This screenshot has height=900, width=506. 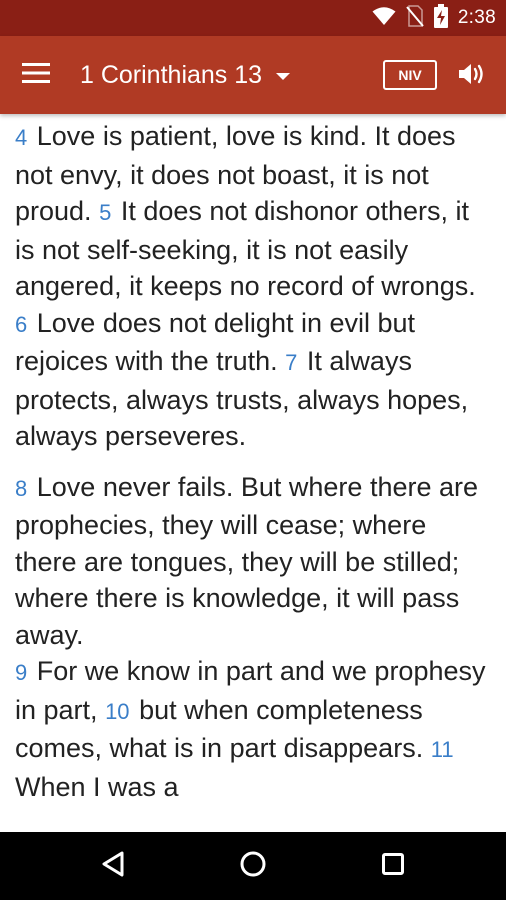 I want to click on verse-number: 9, so click(x=21, y=672).